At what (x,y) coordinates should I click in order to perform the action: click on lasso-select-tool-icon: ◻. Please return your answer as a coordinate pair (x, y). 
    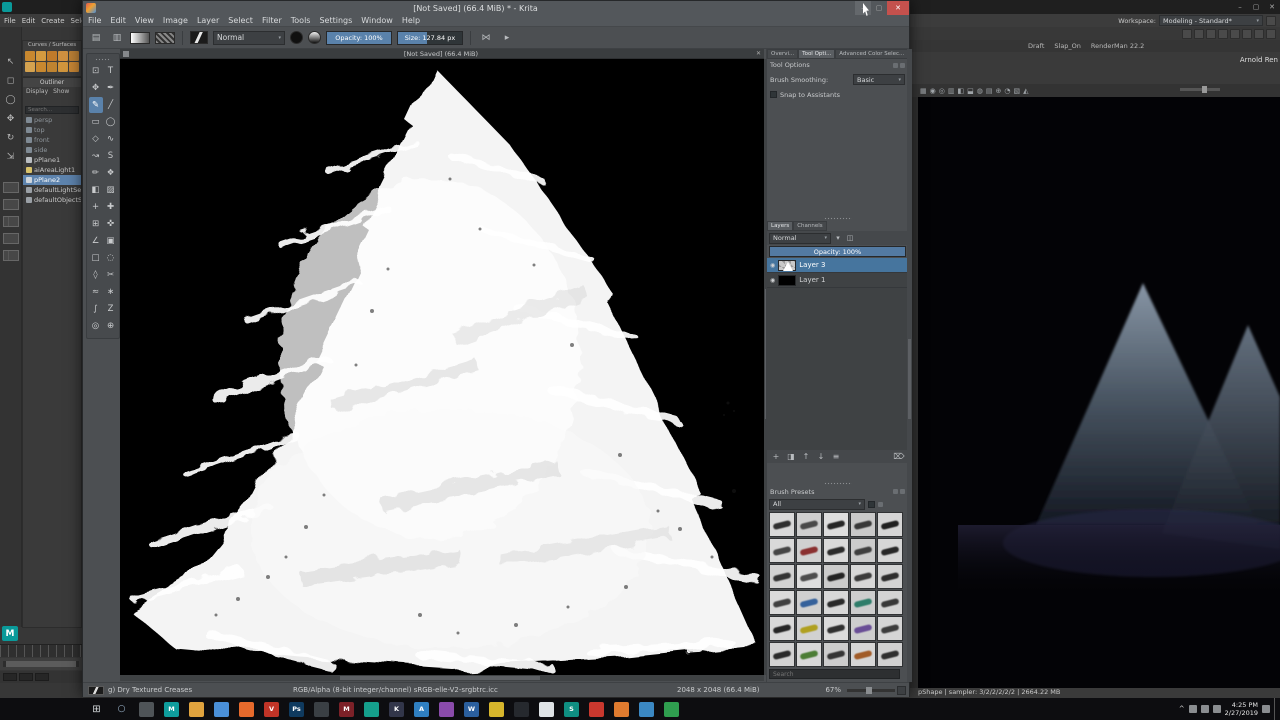
    Looking at the image, I should click on (11, 81).